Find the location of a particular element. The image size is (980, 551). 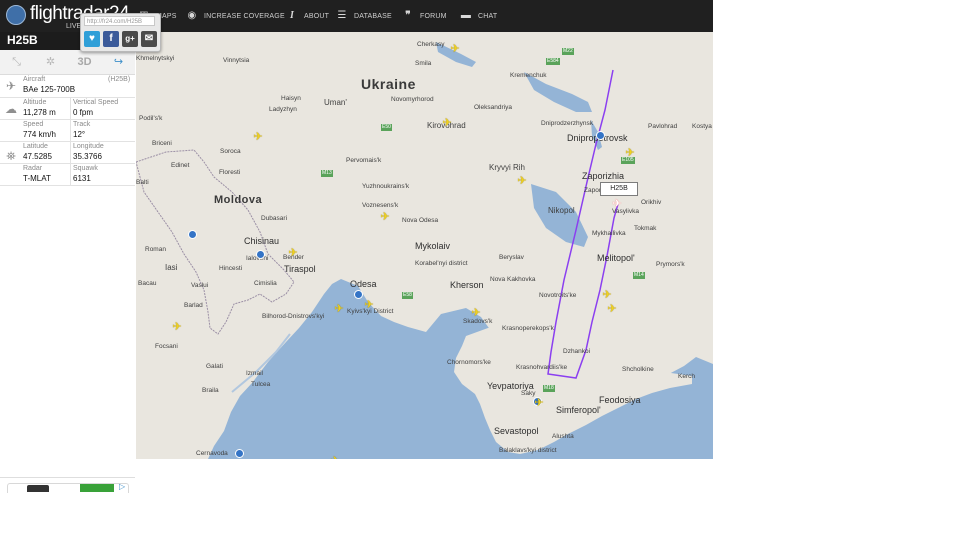

city-label: Edinet is located at coordinates (180, 165).